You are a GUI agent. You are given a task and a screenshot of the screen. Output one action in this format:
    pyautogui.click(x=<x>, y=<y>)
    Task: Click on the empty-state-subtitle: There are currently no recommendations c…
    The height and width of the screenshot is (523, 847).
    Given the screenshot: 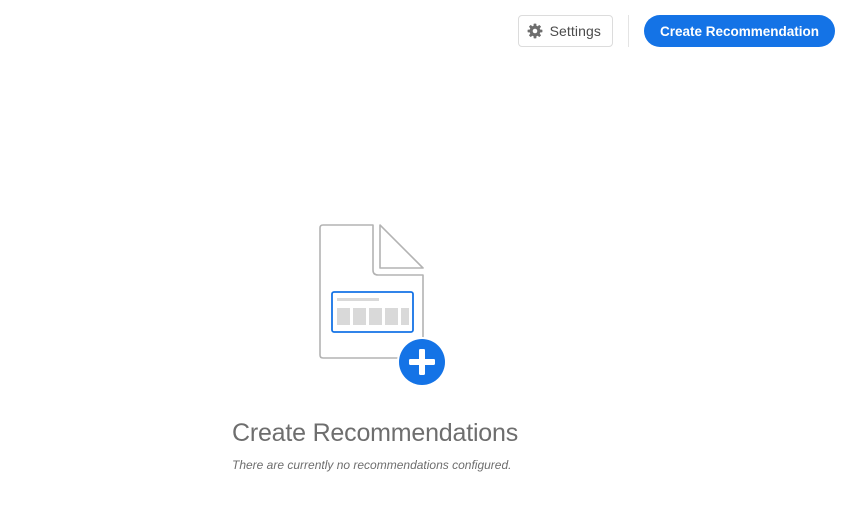 What is the action you would take?
    pyautogui.click(x=372, y=465)
    